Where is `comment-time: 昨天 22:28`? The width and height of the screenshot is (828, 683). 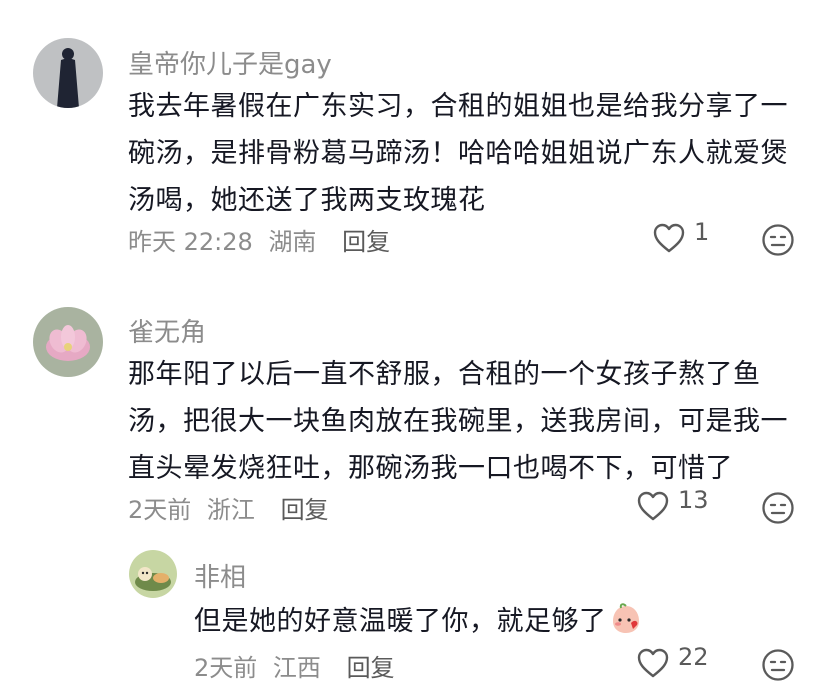 comment-time: 昨天 22:28 is located at coordinates (190, 242).